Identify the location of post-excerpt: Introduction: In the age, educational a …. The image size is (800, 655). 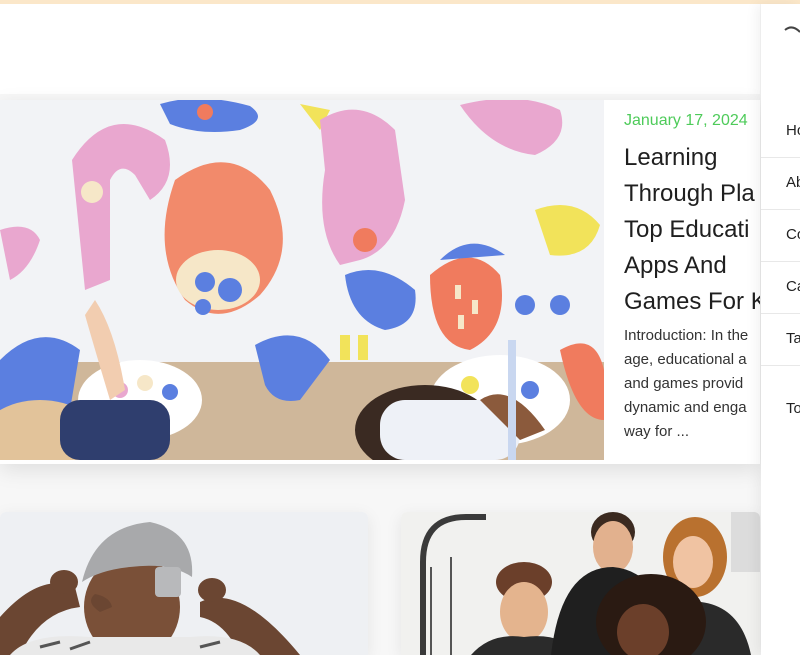
(692, 384).